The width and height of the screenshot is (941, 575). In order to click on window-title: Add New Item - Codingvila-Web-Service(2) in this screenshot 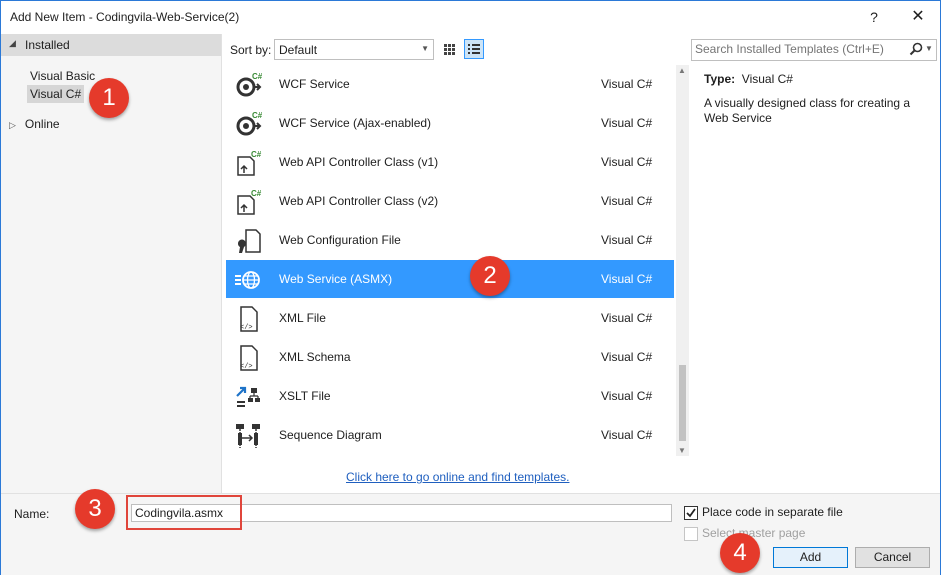, I will do `click(125, 17)`.